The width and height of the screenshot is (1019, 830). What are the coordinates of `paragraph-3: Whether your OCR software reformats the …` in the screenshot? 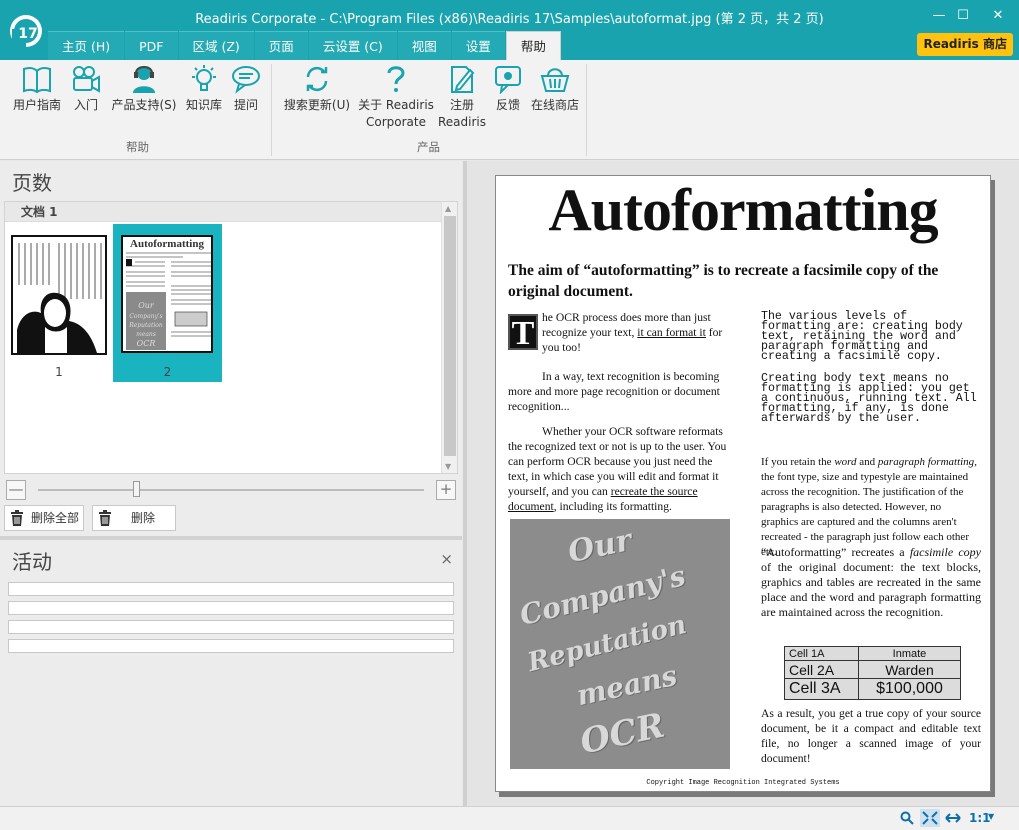 It's located at (617, 469).